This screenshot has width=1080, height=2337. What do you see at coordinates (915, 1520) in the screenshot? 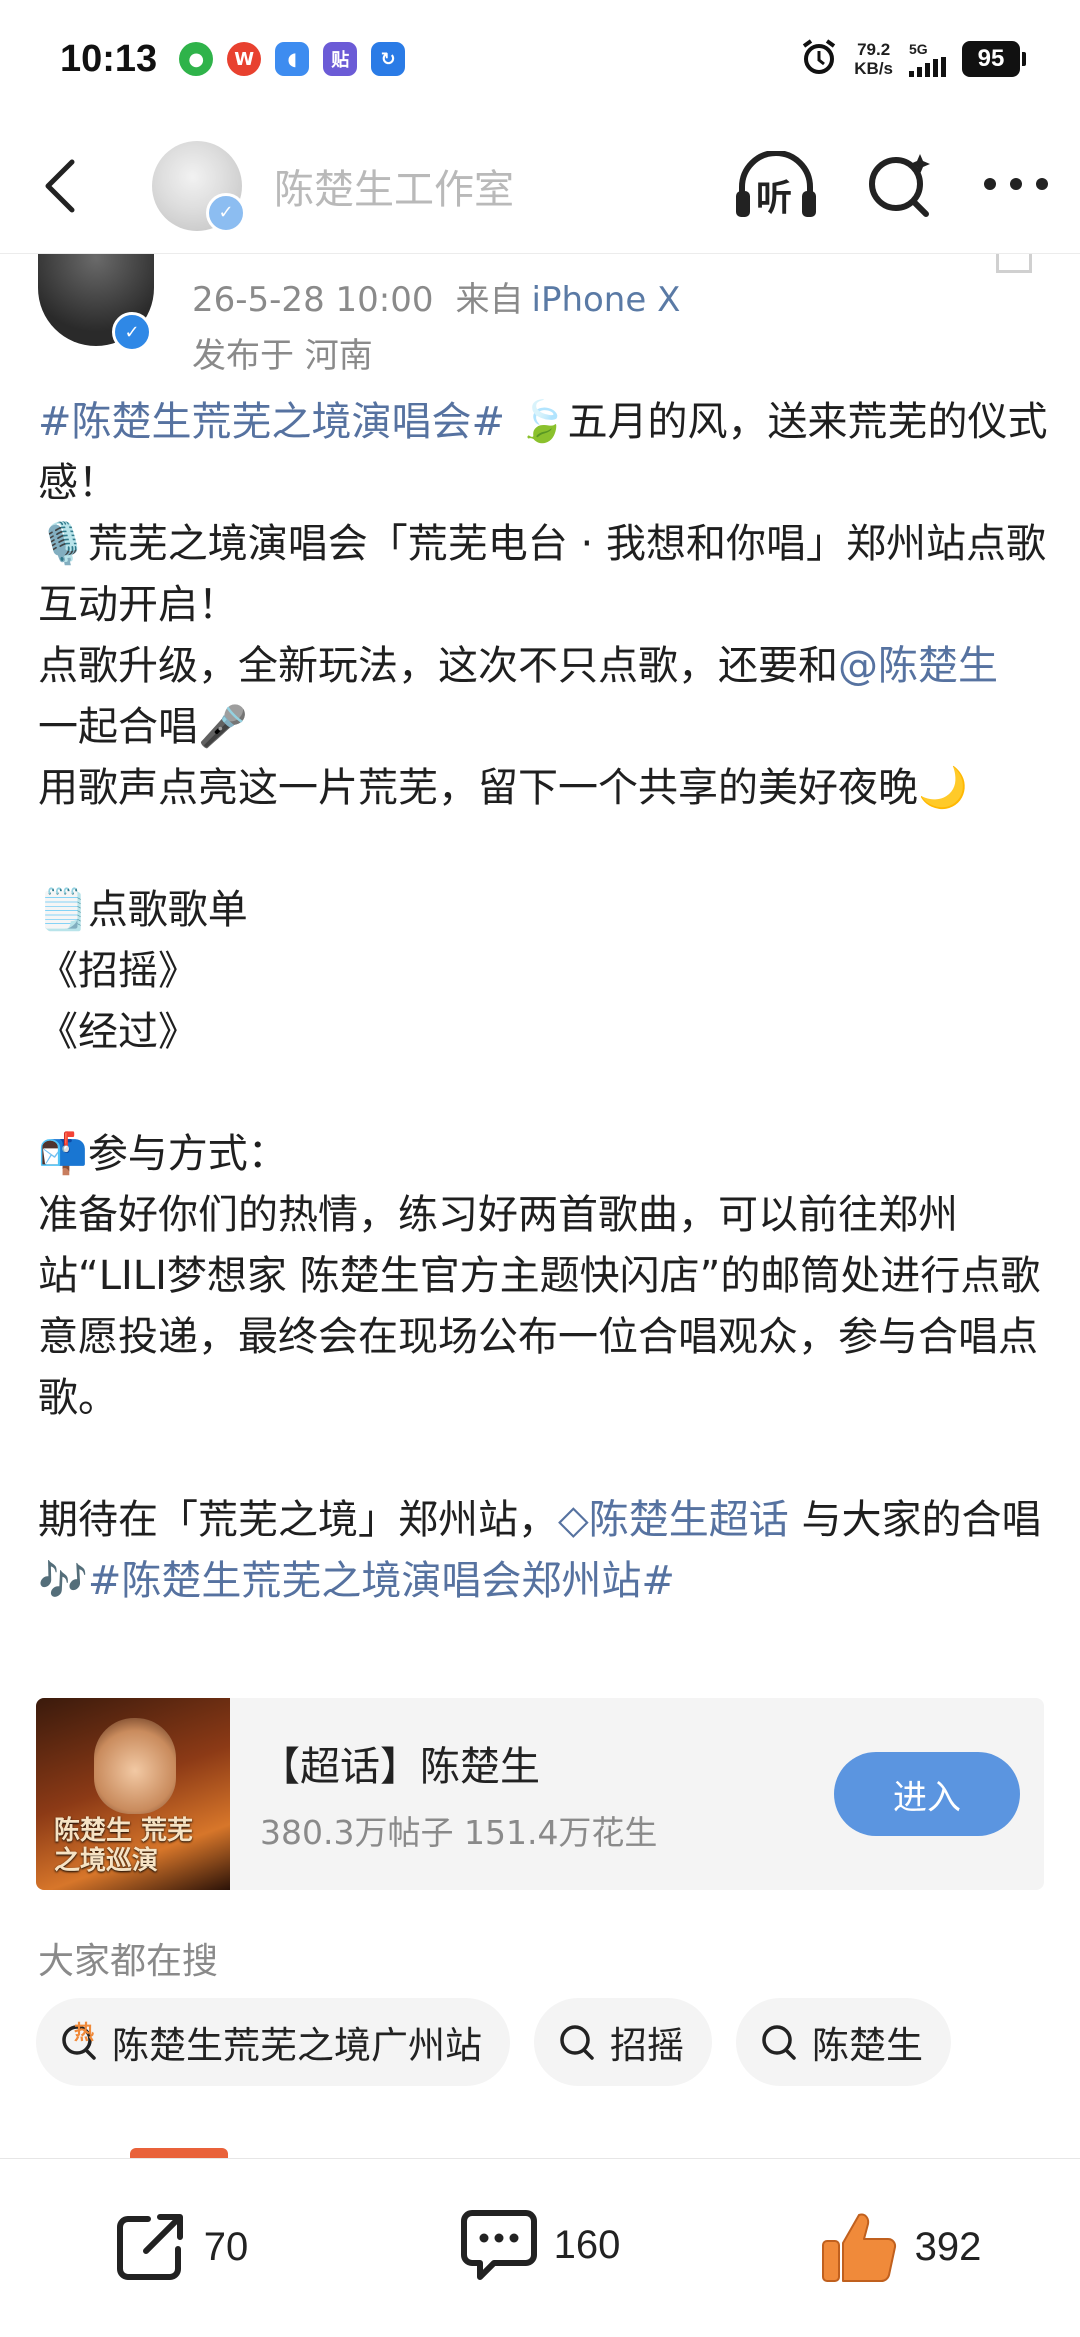
I see `paragraph-text: 与大家的合唱` at bounding box center [915, 1520].